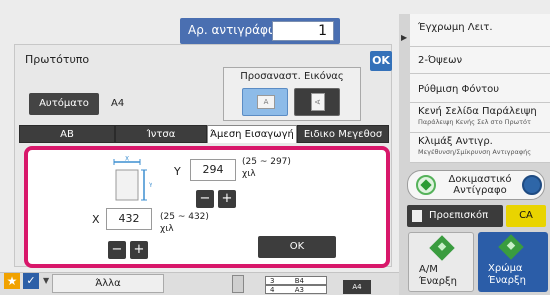 The width and height of the screenshot is (550, 295). I want to click on proof-copy-label: Δοκιμαστικό Αντίγραφο, so click(480, 185).